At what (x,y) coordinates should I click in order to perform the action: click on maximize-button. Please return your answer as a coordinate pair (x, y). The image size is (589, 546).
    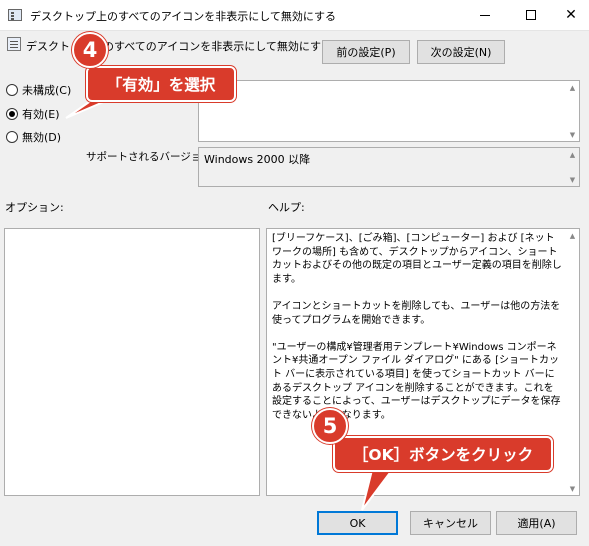
    Looking at the image, I should click on (531, 15).